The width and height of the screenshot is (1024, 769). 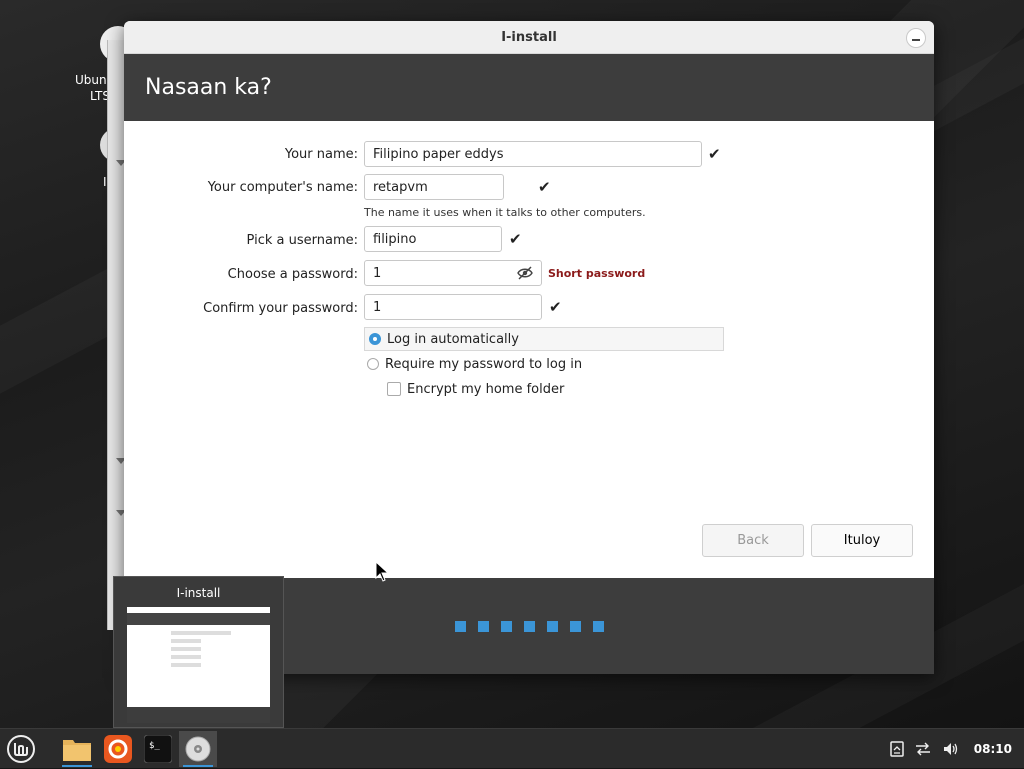 I want to click on confirm-password-value: 1, so click(x=377, y=307).